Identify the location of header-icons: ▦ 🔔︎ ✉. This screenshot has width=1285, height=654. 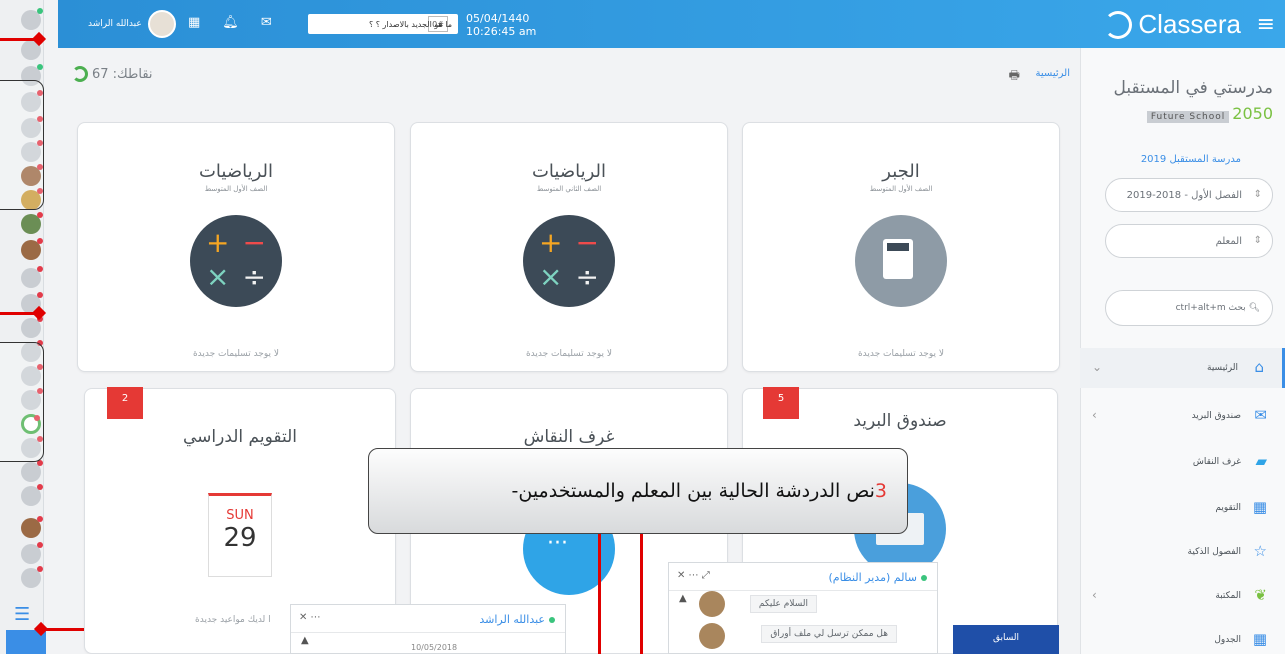
(230, 22).